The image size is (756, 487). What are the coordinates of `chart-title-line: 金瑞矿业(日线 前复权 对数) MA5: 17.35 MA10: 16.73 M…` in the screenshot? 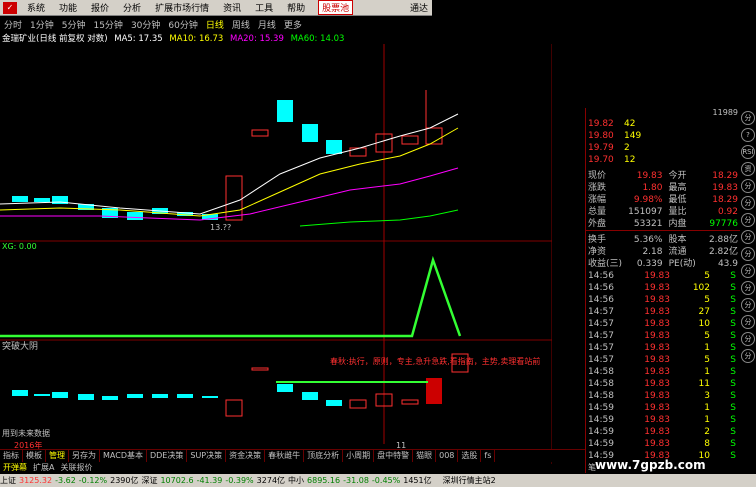 It's located at (175, 38).